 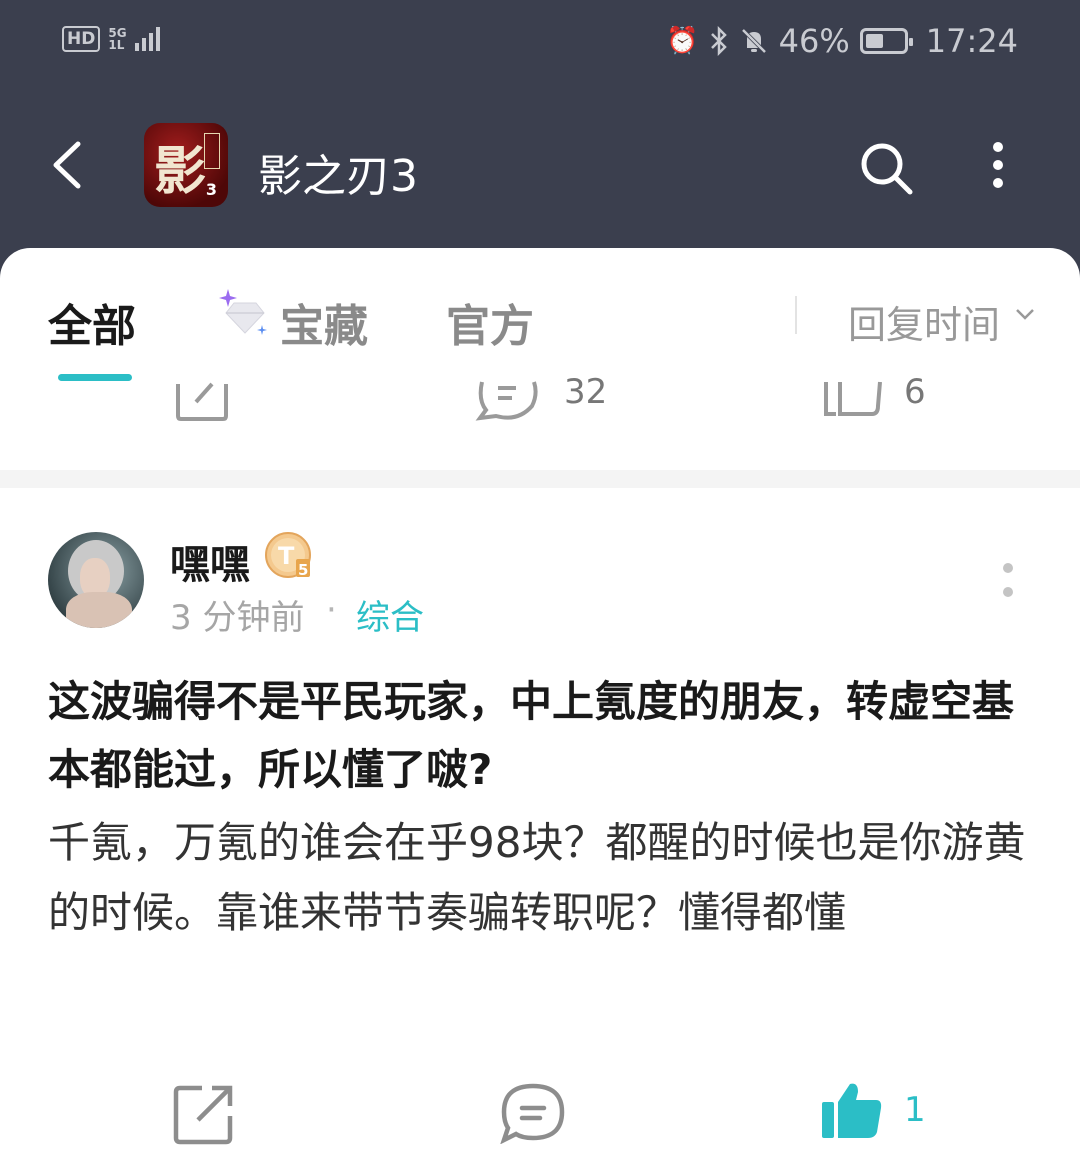 I want to click on sort-dropdown: 回复时间, so click(x=924, y=321).